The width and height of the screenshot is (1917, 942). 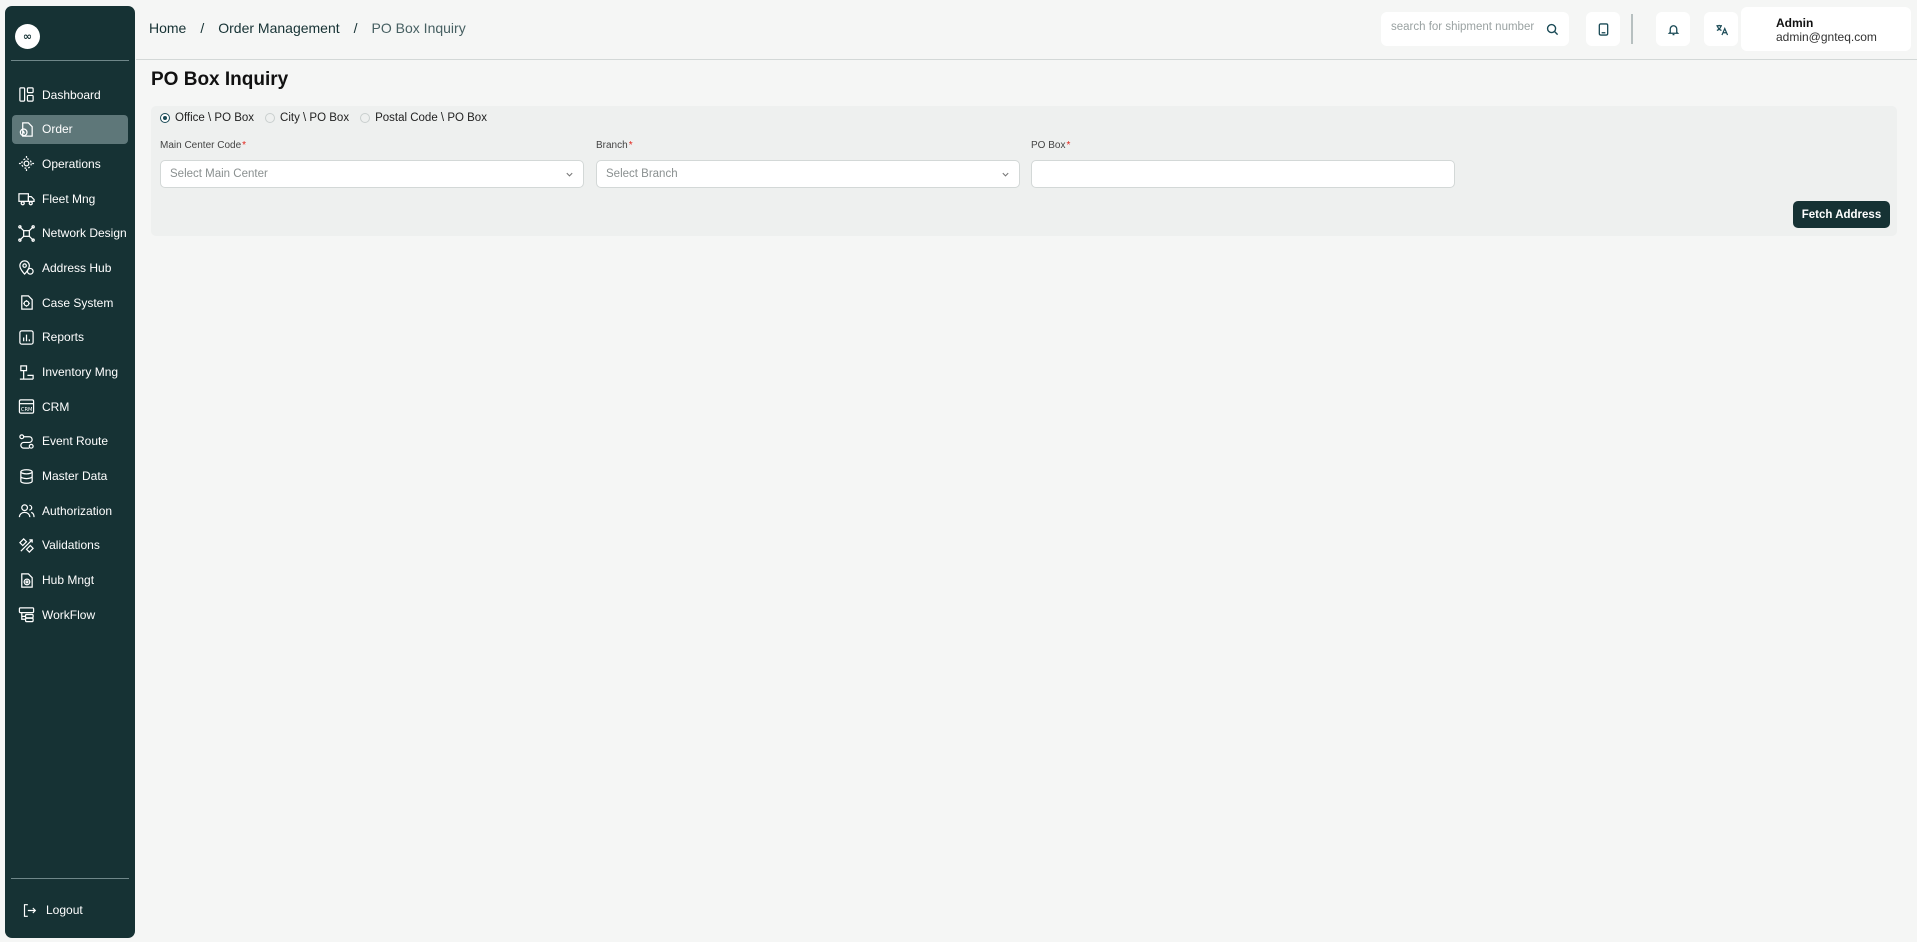 I want to click on sidebar-item-label: Hub Mngt, so click(x=68, y=580).